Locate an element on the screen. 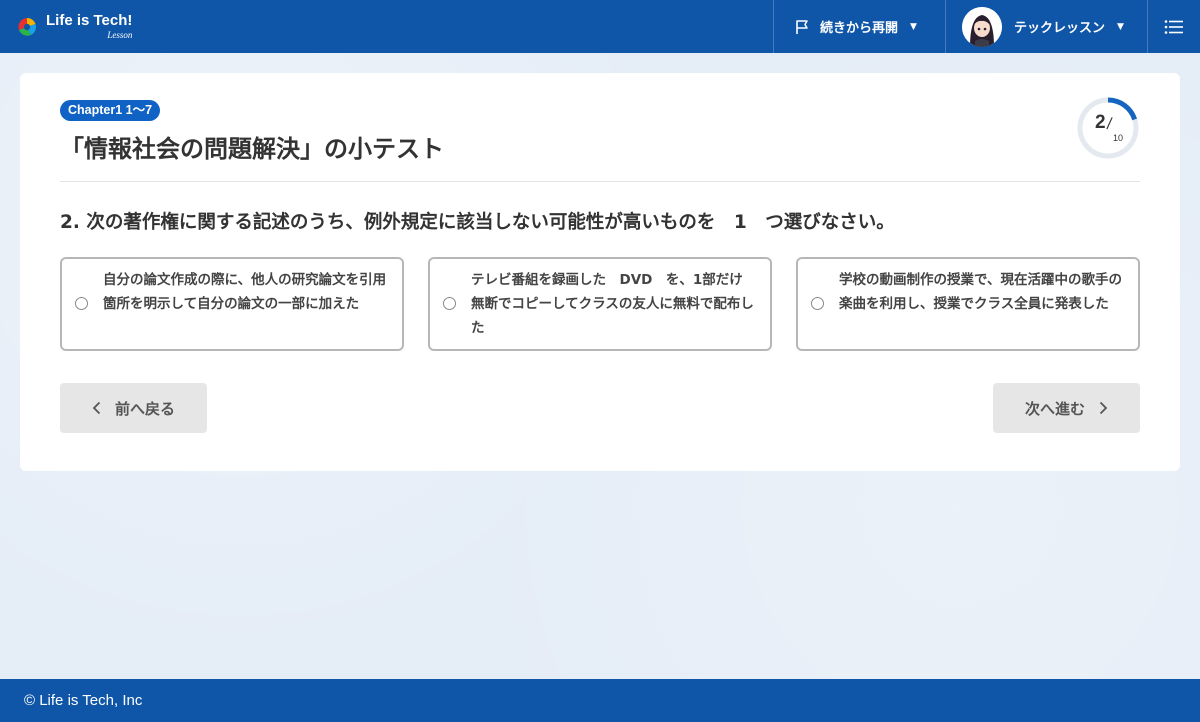 Image resolution: width=1200 pixels, height=722 pixels. chapter-badge: Chapter1 1～7 is located at coordinates (110, 110).